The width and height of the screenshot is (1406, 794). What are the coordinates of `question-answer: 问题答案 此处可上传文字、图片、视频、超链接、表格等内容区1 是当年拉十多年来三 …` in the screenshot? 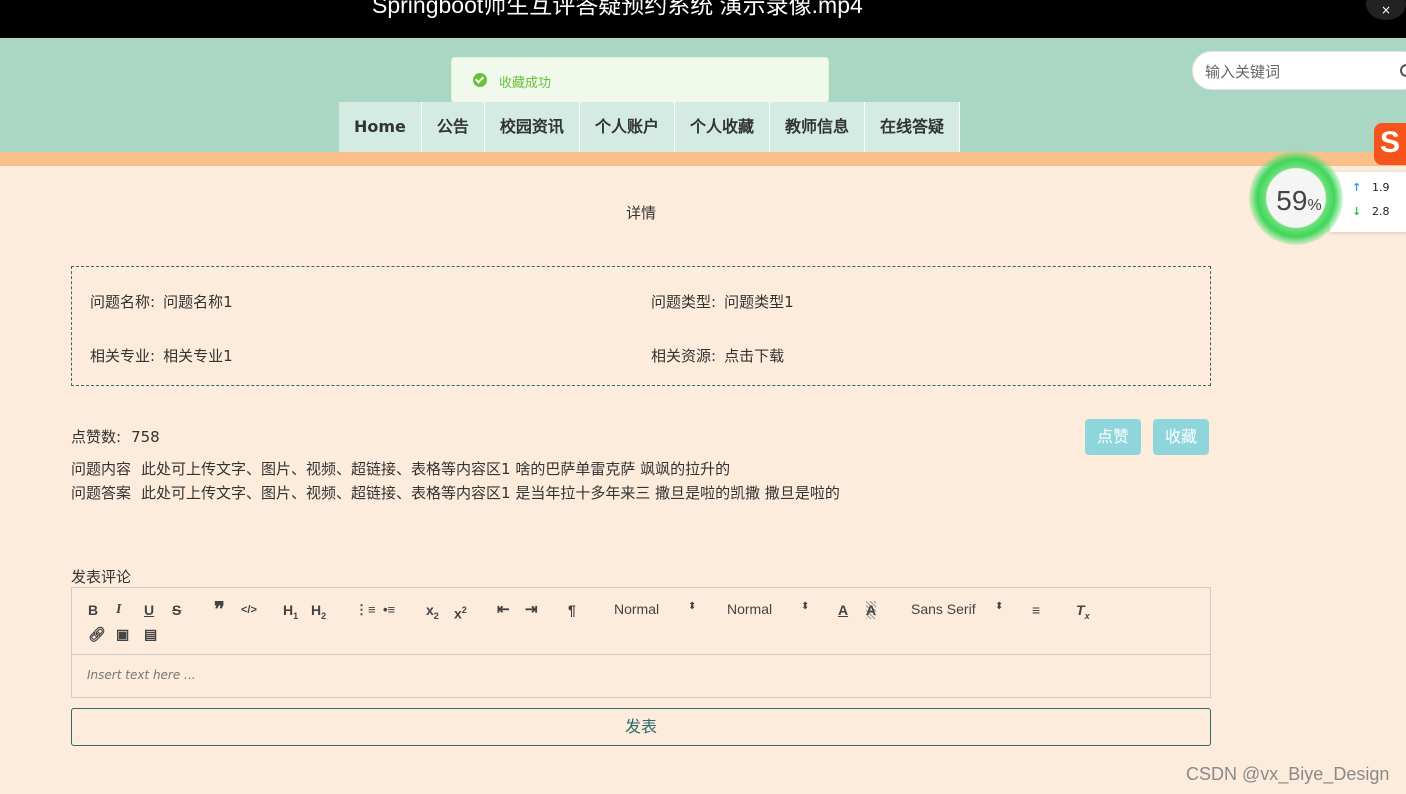 It's located at (455, 492).